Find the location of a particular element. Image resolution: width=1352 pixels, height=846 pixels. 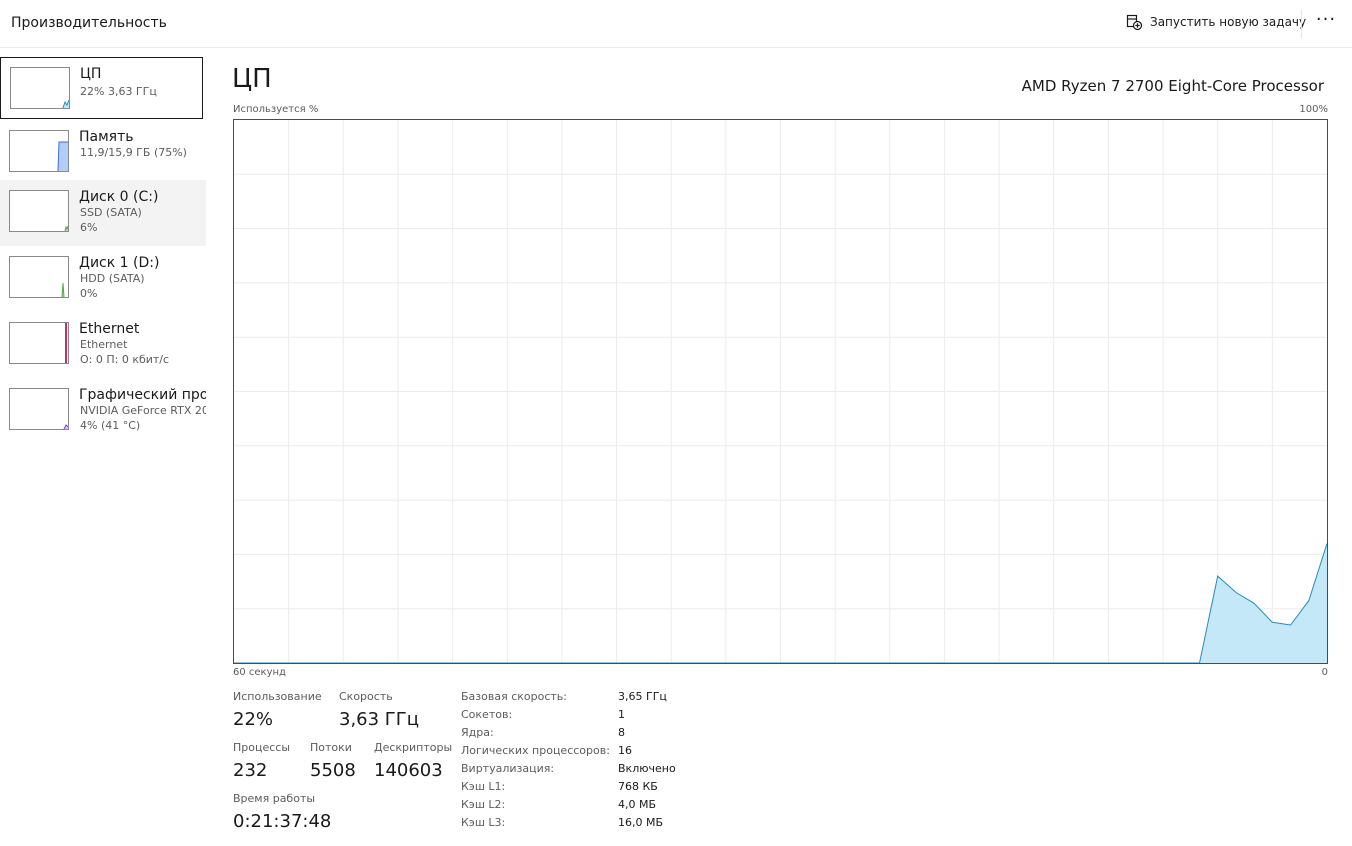

info-label: Сокетов: is located at coordinates (487, 714).